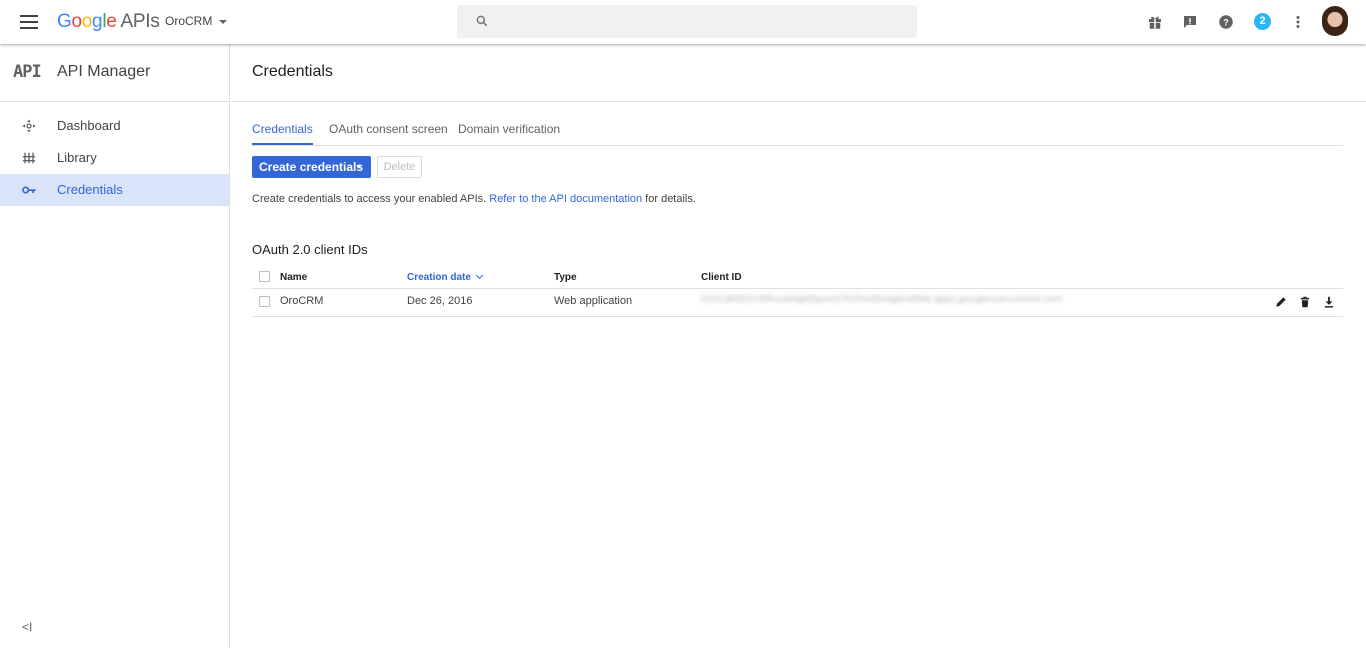 The height and width of the screenshot is (648, 1366). I want to click on collapse-sidebar-icon: <I, so click(27, 627).